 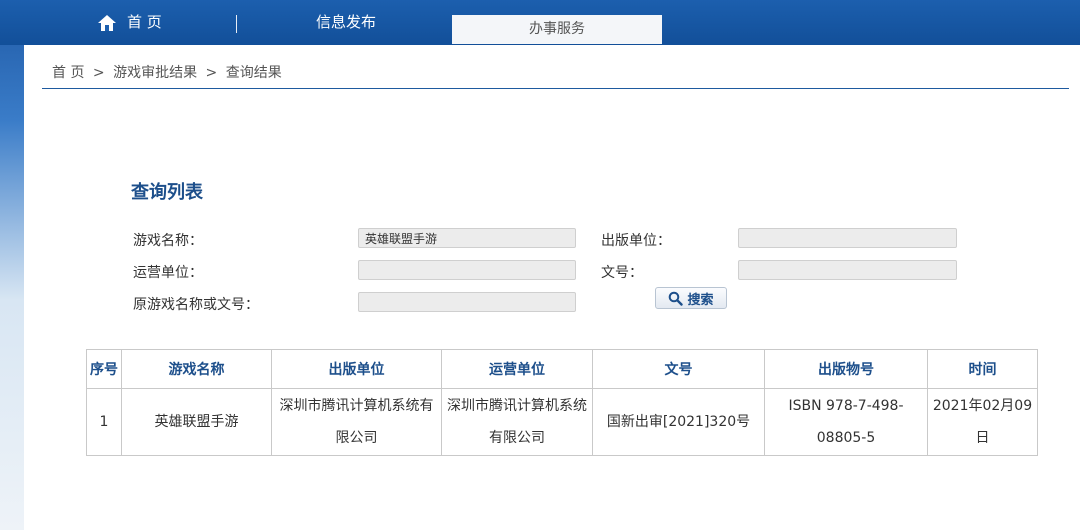 What do you see at coordinates (346, 22) in the screenshot?
I see `nav-info: 信息发布` at bounding box center [346, 22].